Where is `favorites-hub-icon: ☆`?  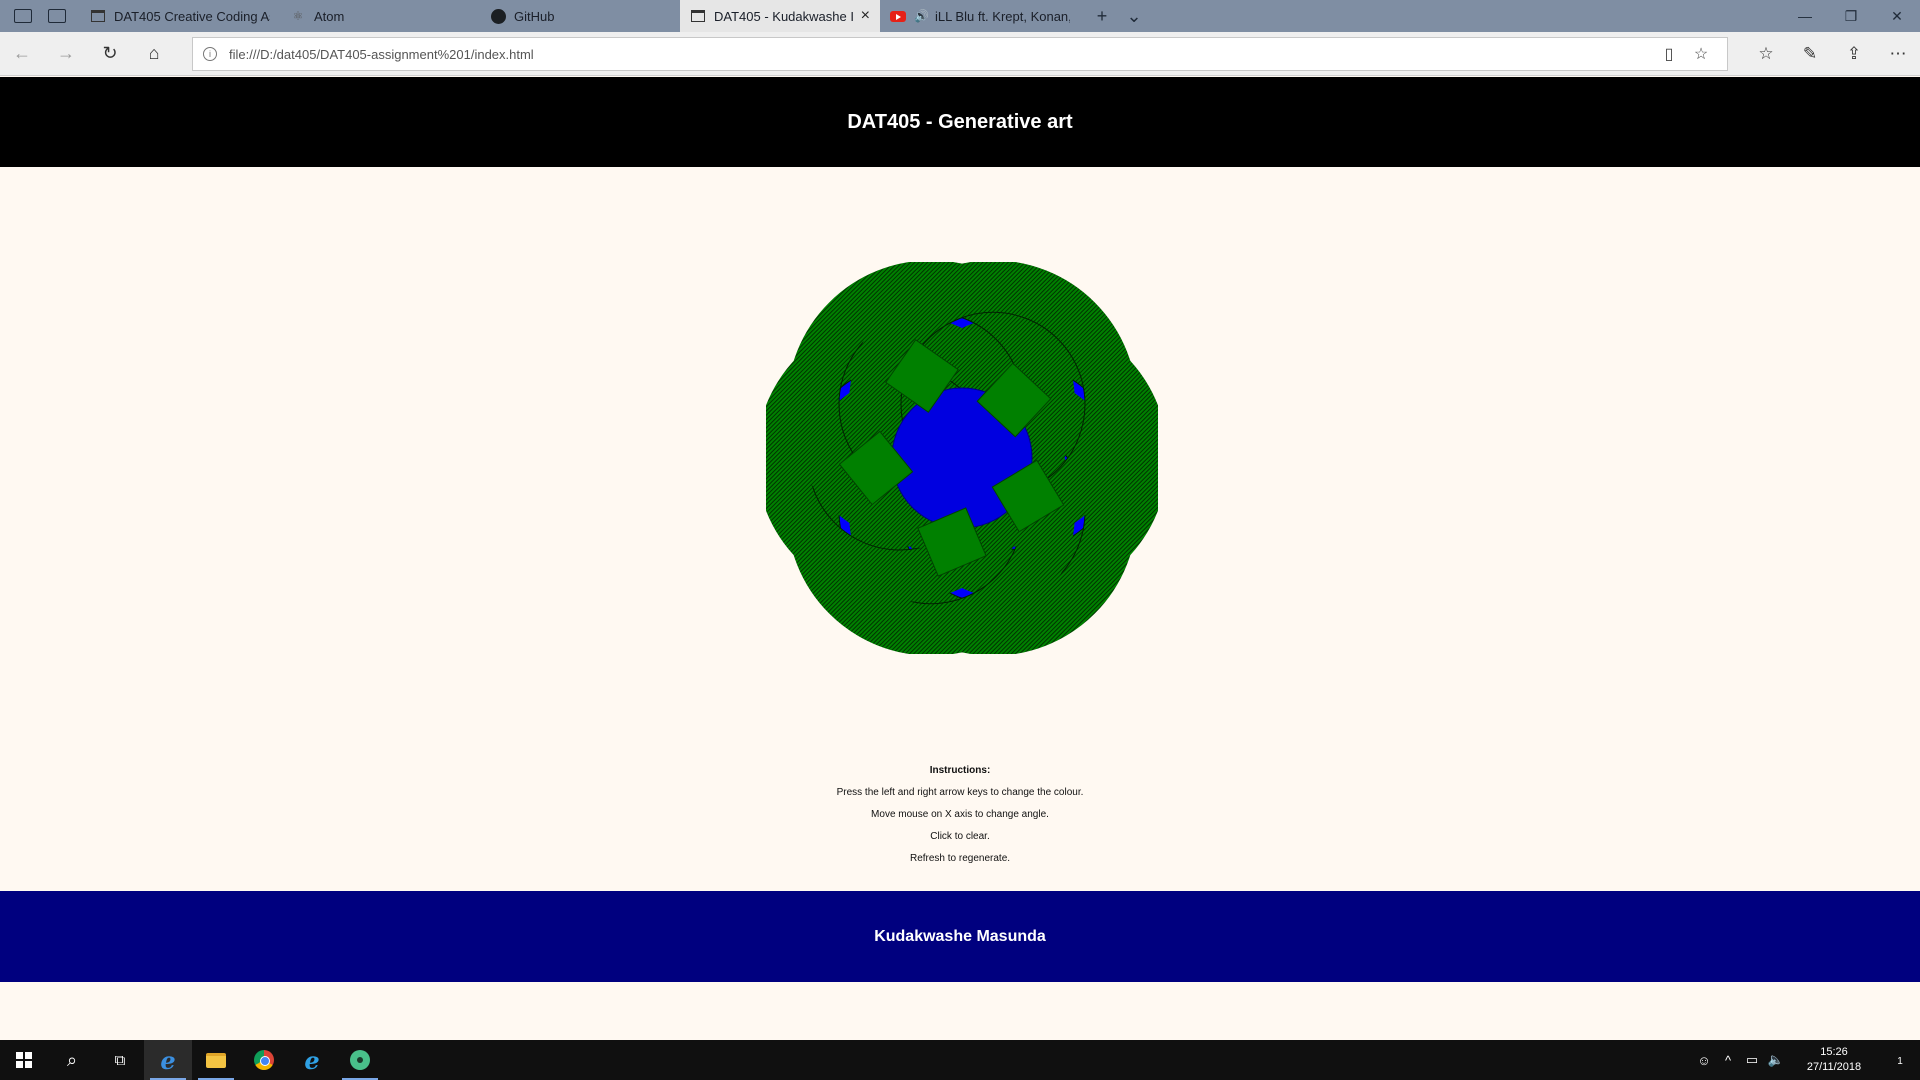 favorites-hub-icon: ☆ is located at coordinates (1766, 54).